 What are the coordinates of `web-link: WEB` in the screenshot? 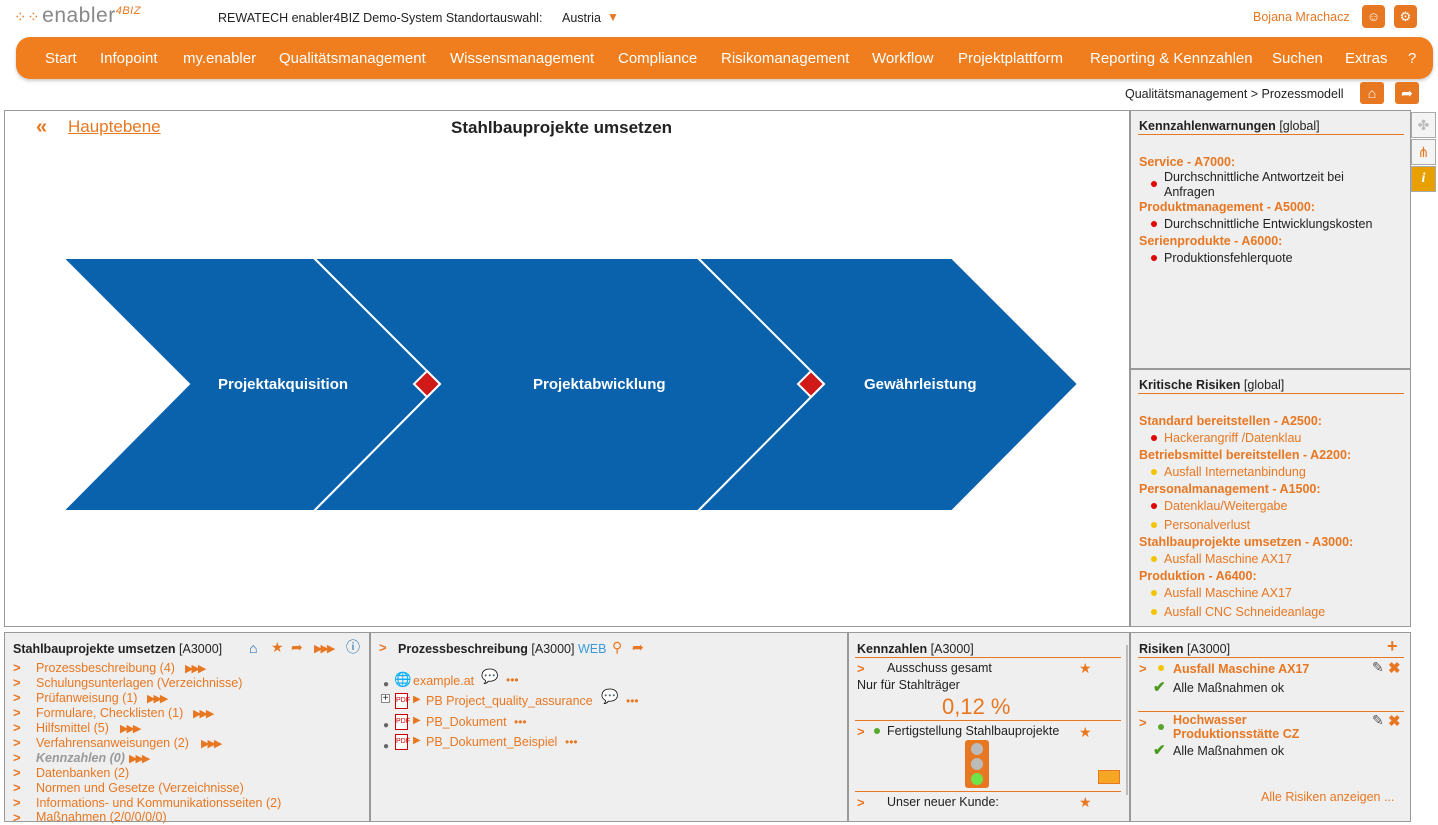 It's located at (592, 649).